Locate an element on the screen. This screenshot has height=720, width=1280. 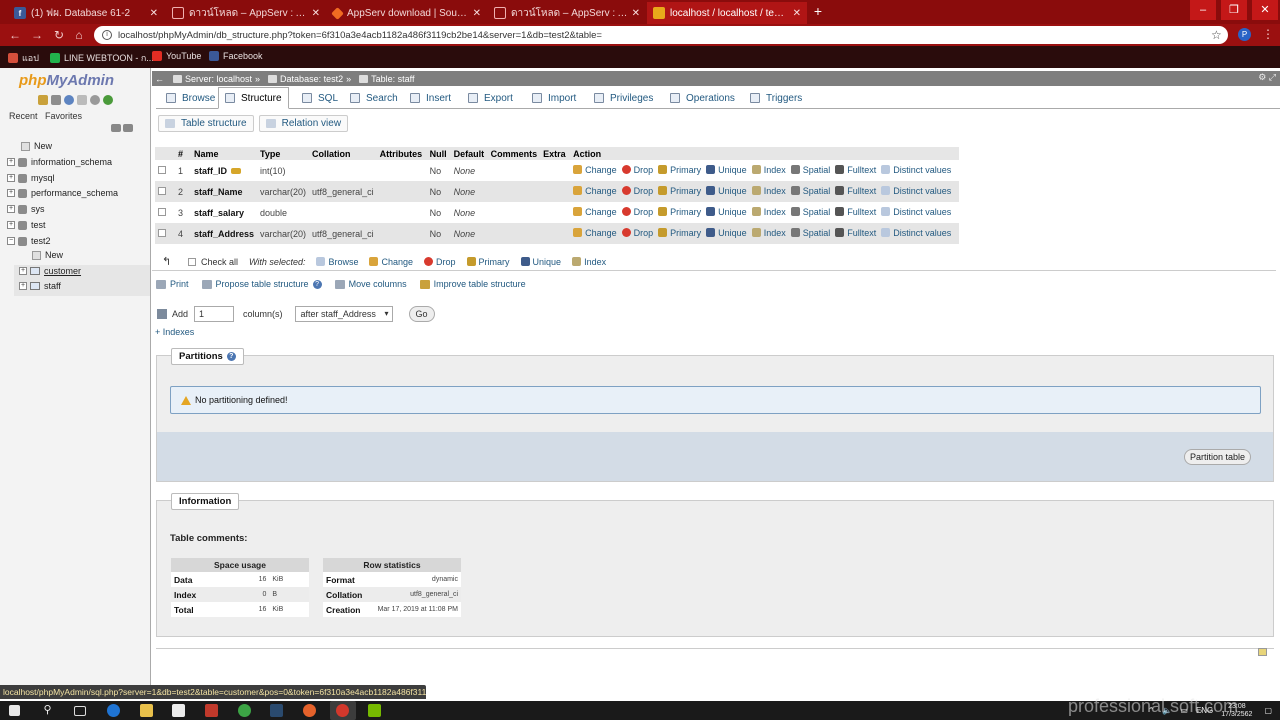
file-explorer-icon is located at coordinates (146, 710).